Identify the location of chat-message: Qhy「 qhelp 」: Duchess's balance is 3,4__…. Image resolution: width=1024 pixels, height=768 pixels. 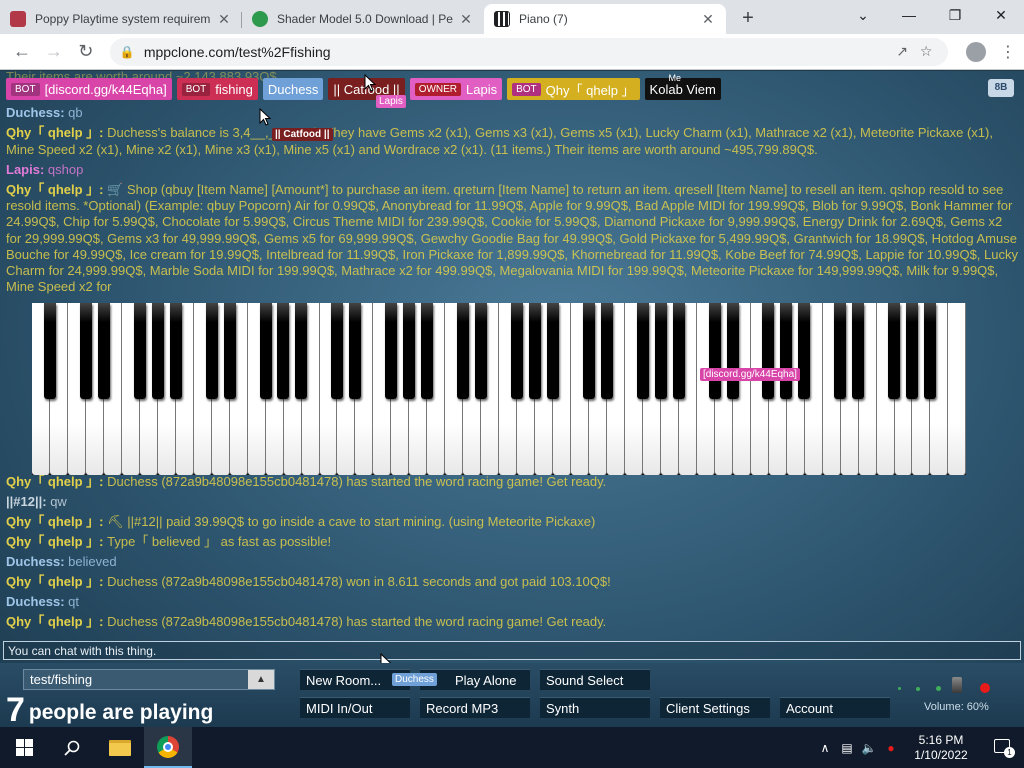
(513, 141).